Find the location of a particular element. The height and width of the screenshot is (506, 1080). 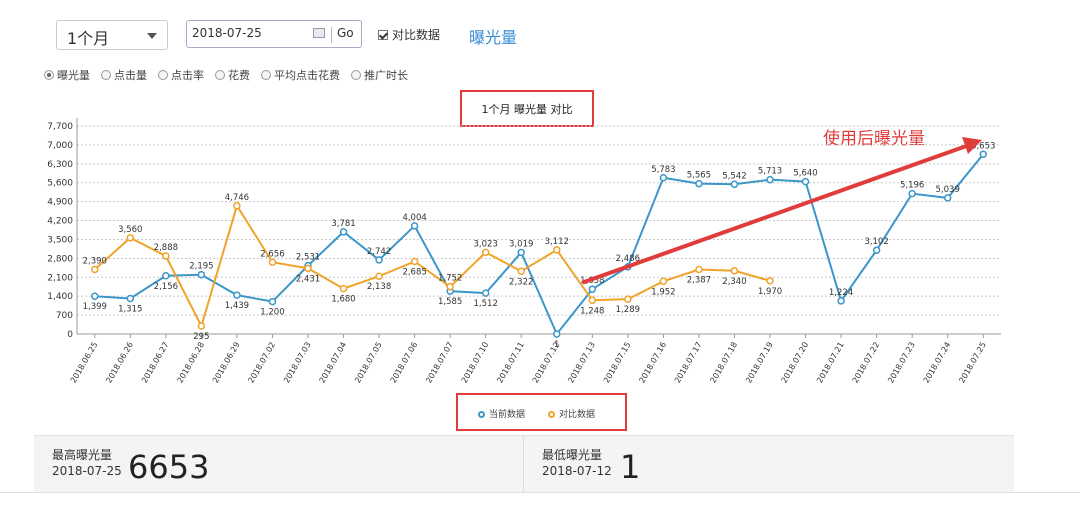

y-tick-label: 6,300 is located at coordinates (60, 165).